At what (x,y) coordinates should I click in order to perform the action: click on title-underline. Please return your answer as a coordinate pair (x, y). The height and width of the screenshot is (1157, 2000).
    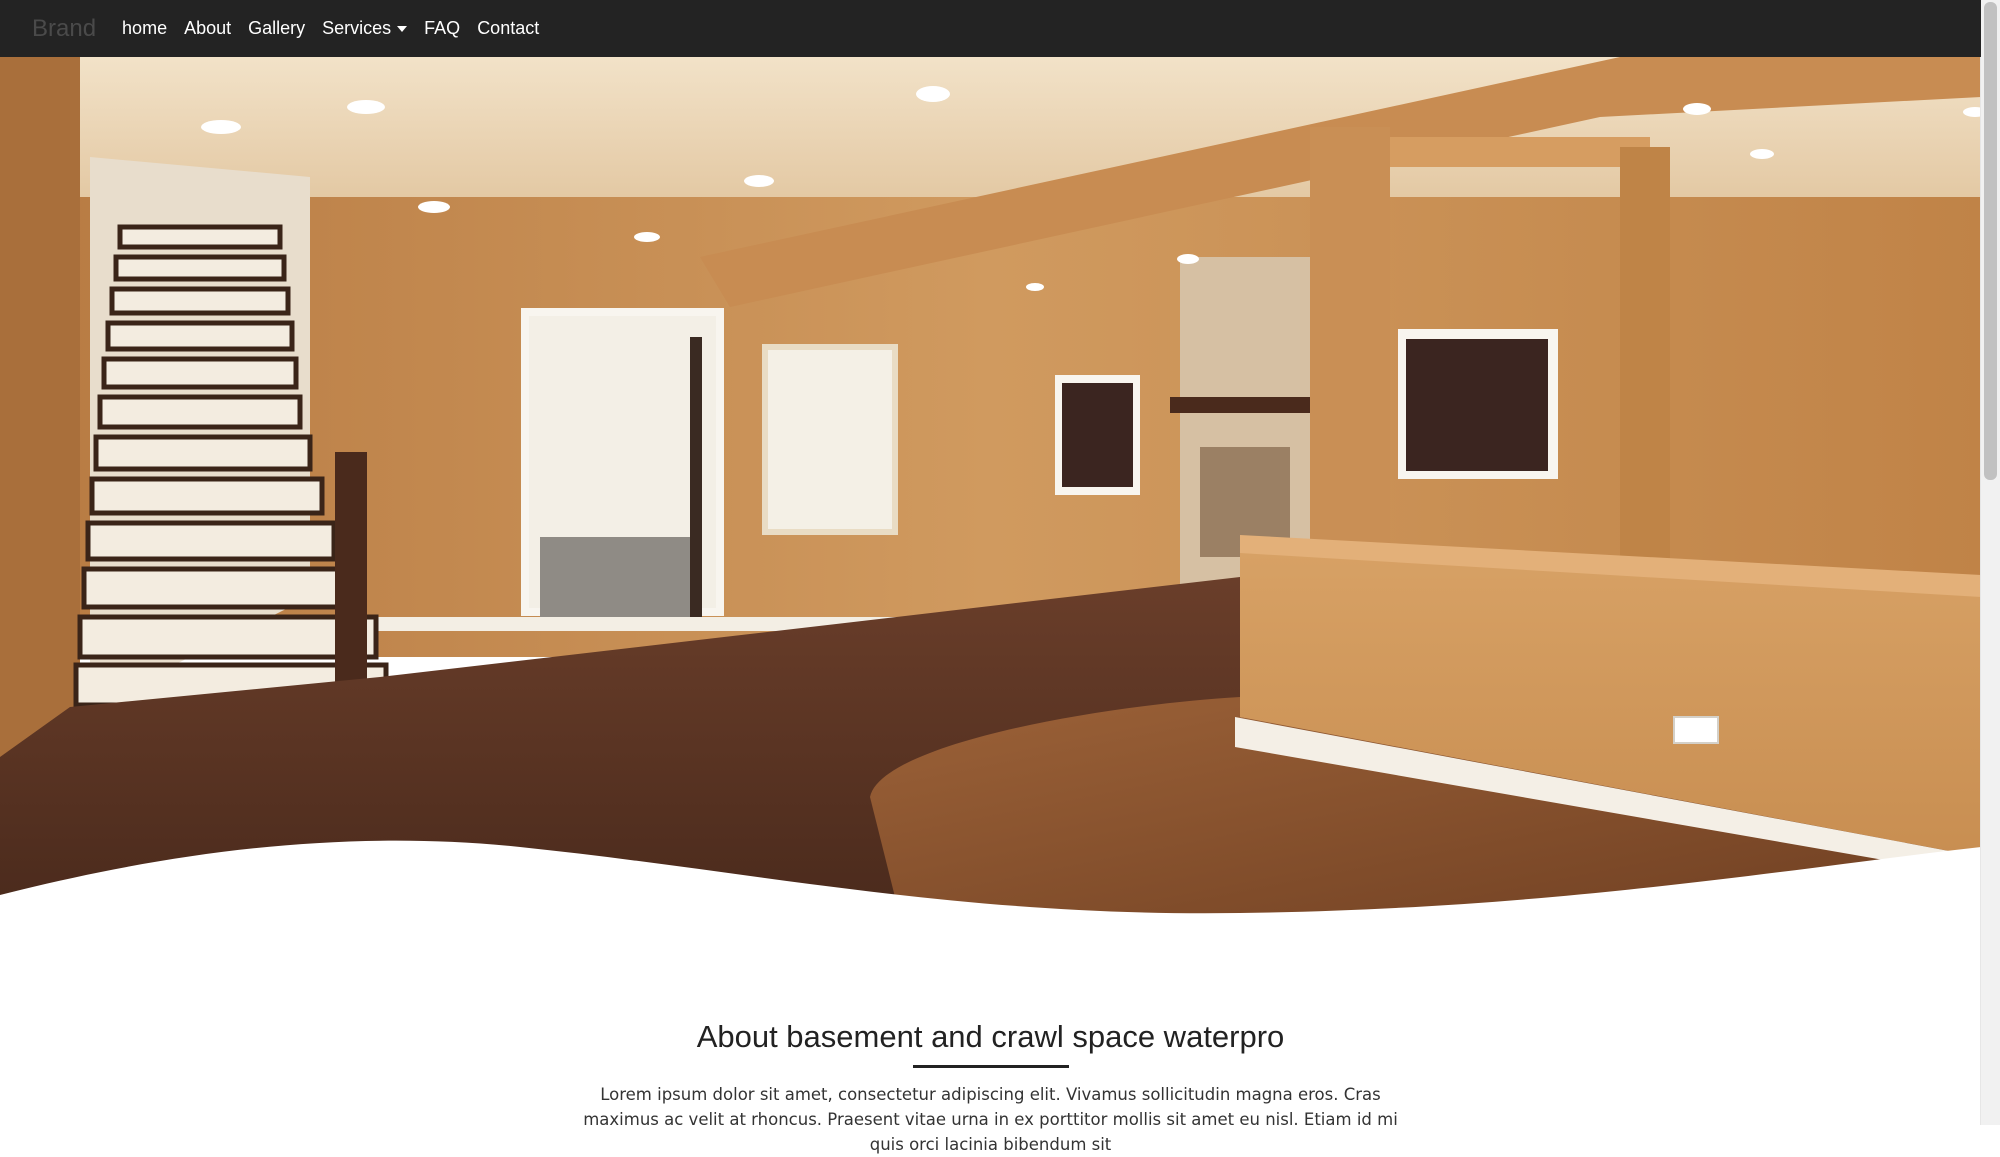
    Looking at the image, I should click on (990, 1066).